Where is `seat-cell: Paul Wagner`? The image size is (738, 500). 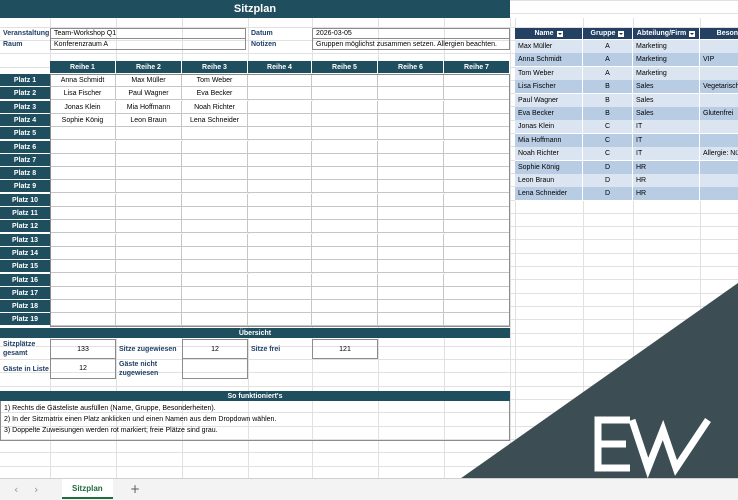 seat-cell: Paul Wagner is located at coordinates (149, 93).